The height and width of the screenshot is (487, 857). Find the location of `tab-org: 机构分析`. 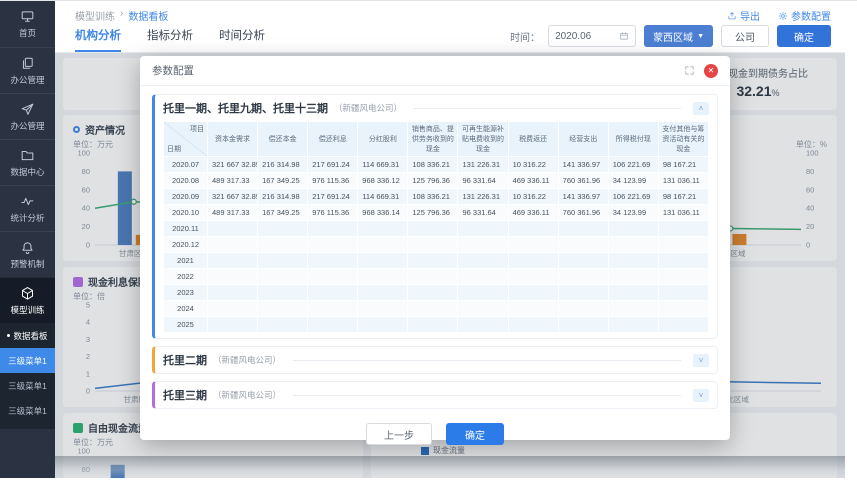

tab-org: 机构分析 is located at coordinates (98, 39).